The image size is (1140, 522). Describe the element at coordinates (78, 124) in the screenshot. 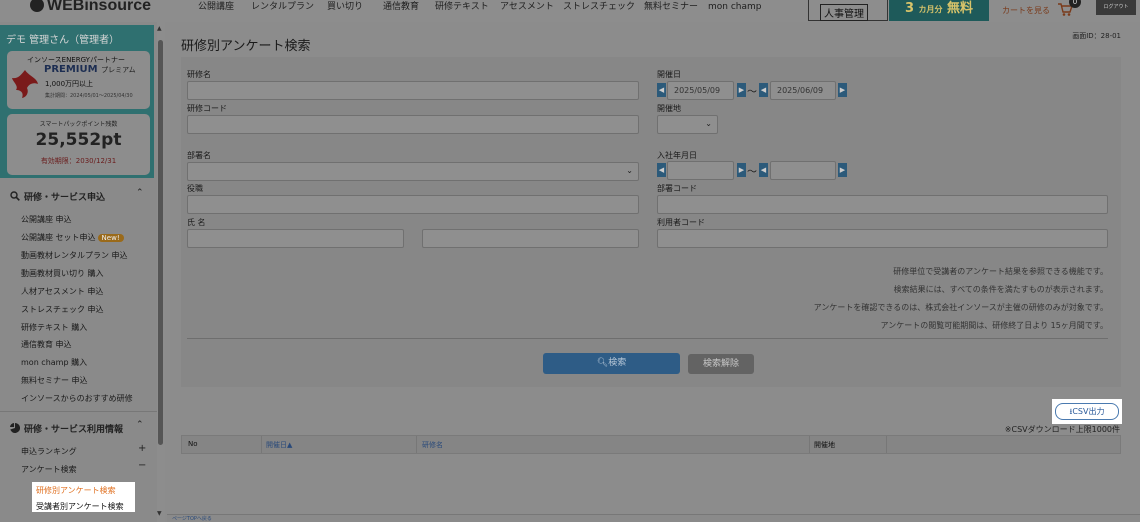

I see `points-title: スマートパックポイント残数` at that location.